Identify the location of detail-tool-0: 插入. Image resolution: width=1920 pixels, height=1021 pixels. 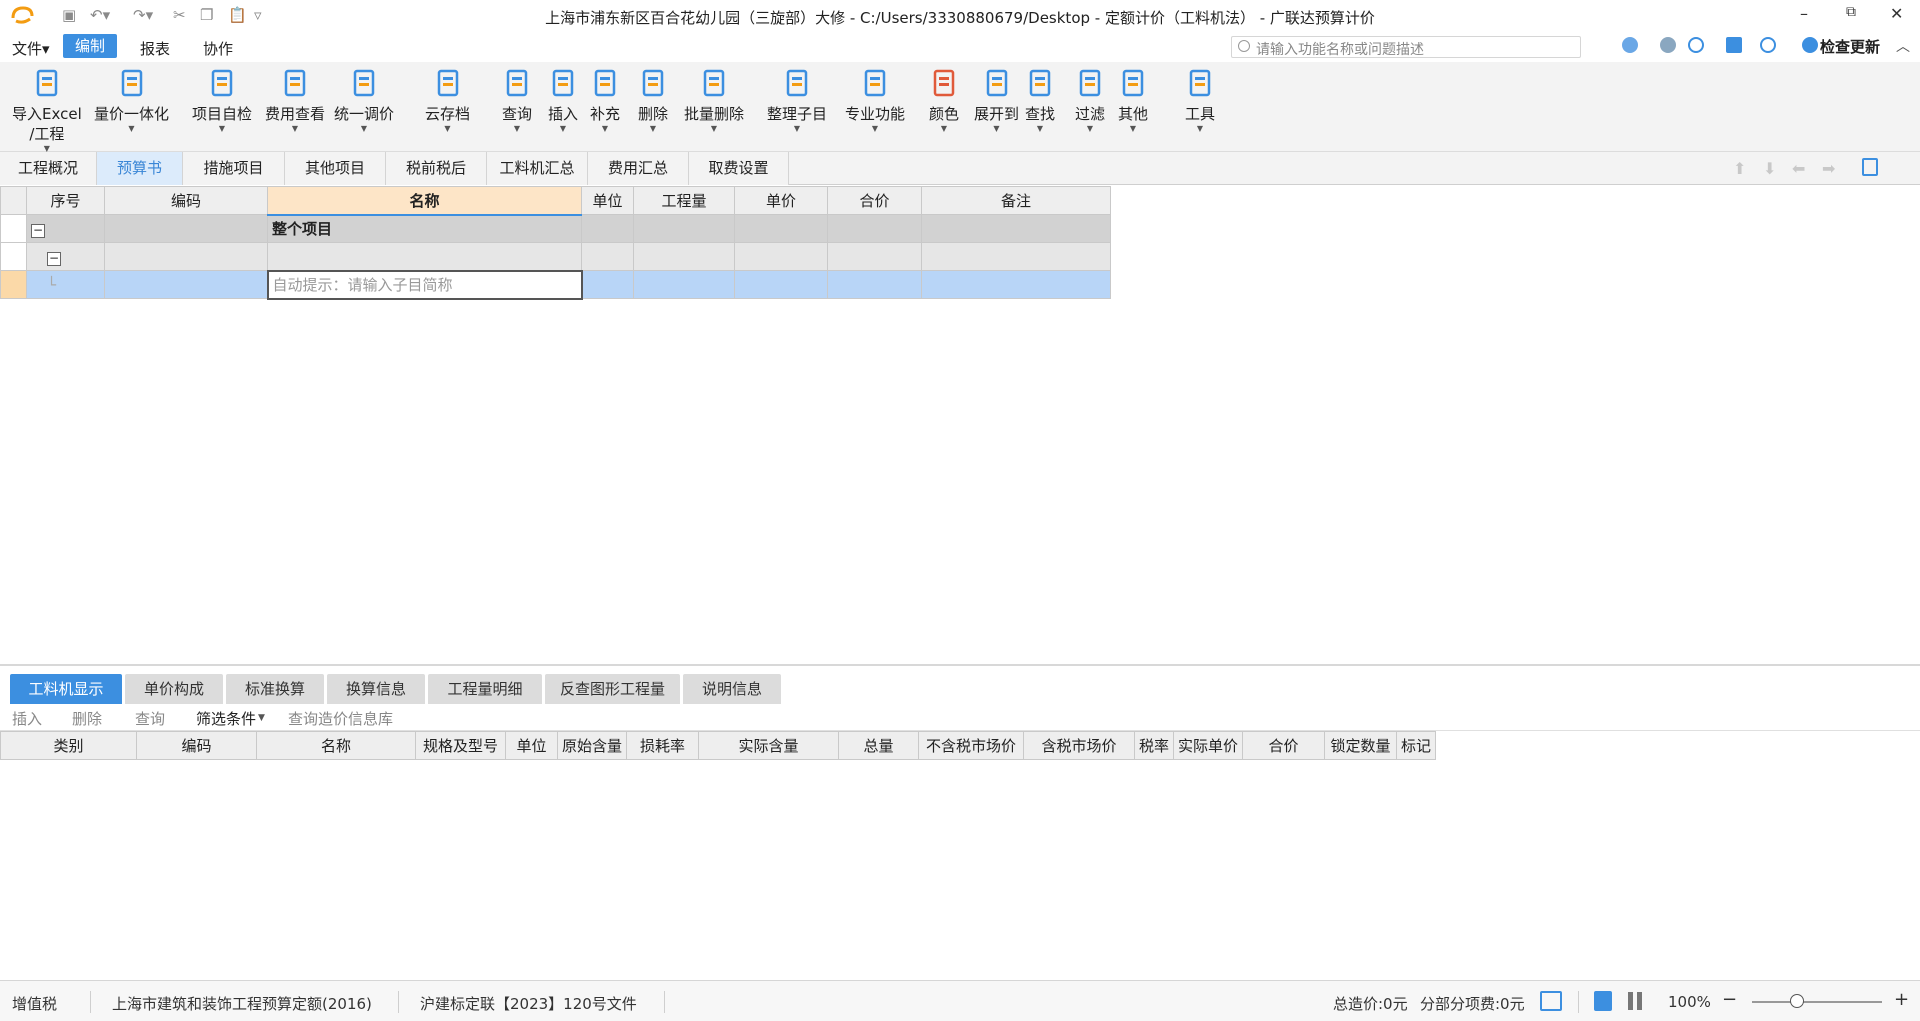
(27, 718).